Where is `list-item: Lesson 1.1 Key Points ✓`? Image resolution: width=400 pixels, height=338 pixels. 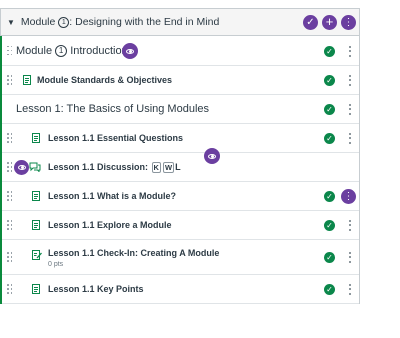
list-item: Lesson 1.1 Key Points ✓ is located at coordinates (180, 289).